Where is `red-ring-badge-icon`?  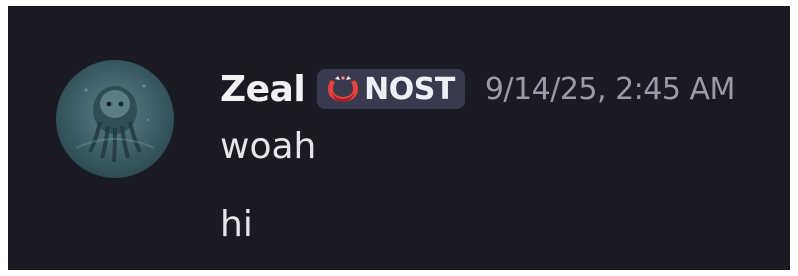
red-ring-badge-icon is located at coordinates (343, 89).